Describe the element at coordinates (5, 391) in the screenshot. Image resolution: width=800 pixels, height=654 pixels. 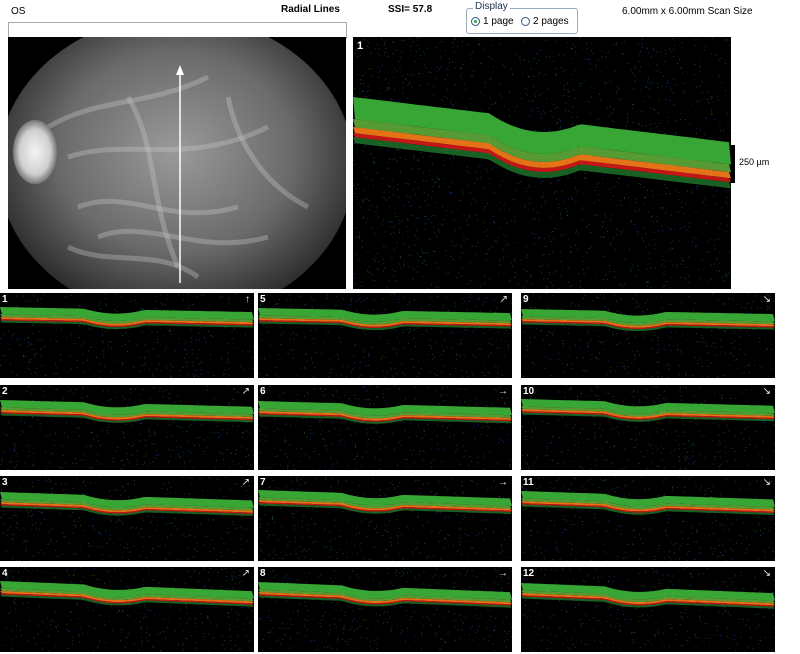
I see `tile-number: 2` at that location.